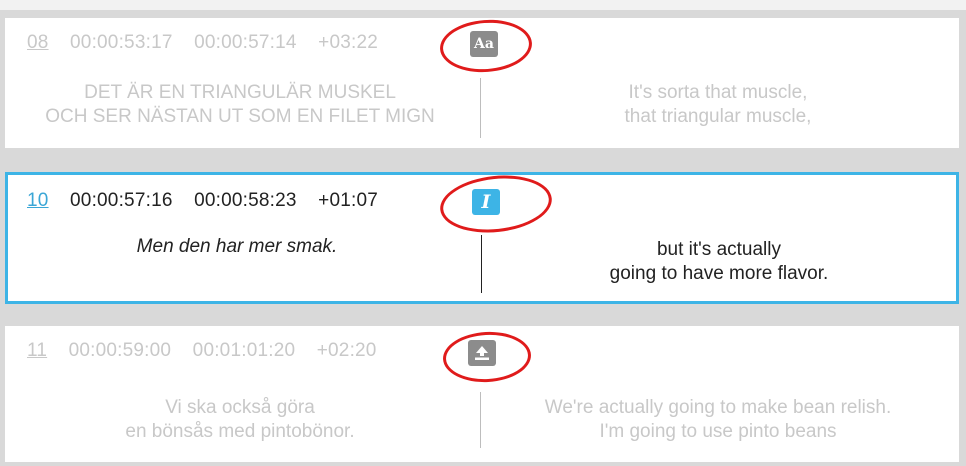 The image size is (966, 466). I want to click on upload-icon, so click(482, 353).